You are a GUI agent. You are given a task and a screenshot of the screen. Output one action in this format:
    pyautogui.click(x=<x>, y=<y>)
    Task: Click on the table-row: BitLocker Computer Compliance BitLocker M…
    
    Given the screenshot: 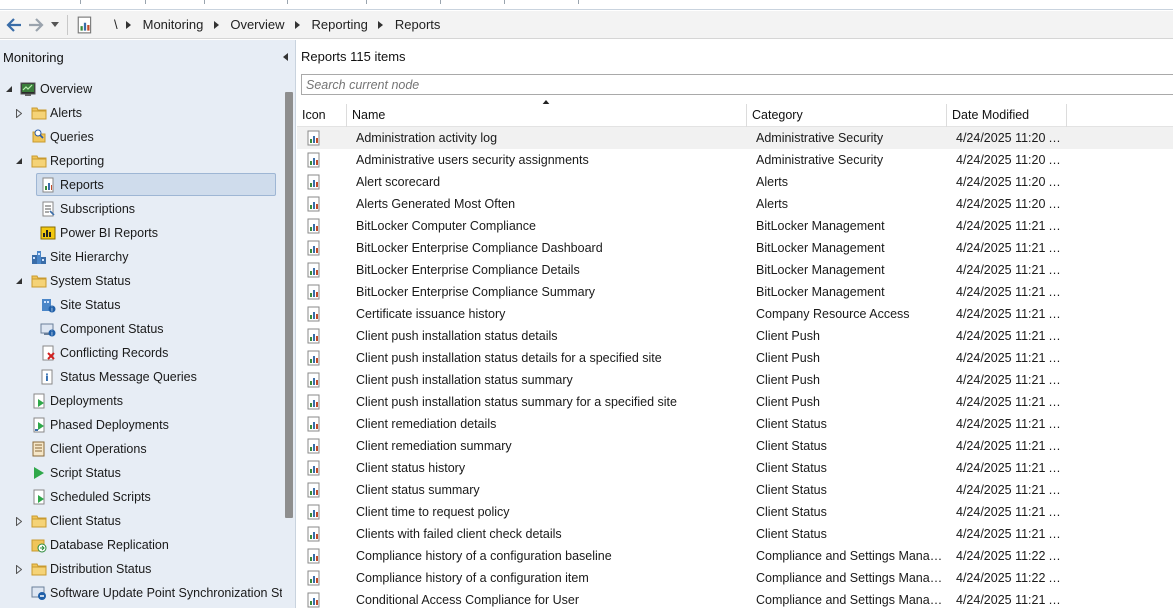 What is the action you would take?
    pyautogui.click(x=735, y=226)
    